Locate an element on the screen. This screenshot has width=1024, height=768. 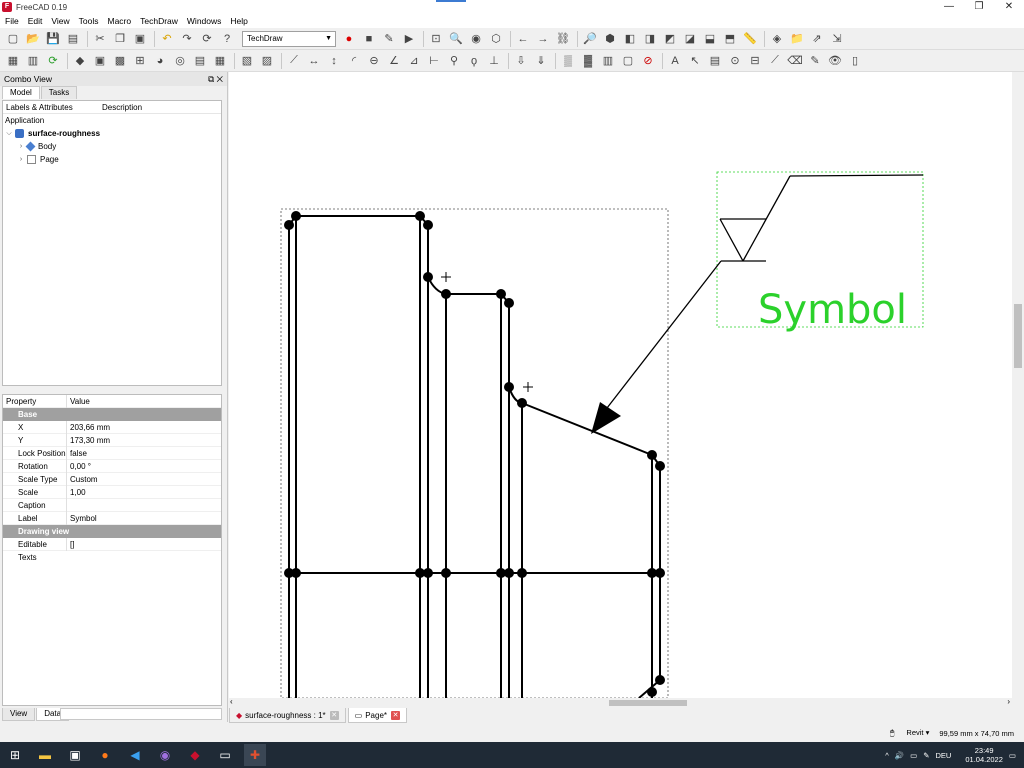
language-indicator: DEU is located at coordinates (944, 755).